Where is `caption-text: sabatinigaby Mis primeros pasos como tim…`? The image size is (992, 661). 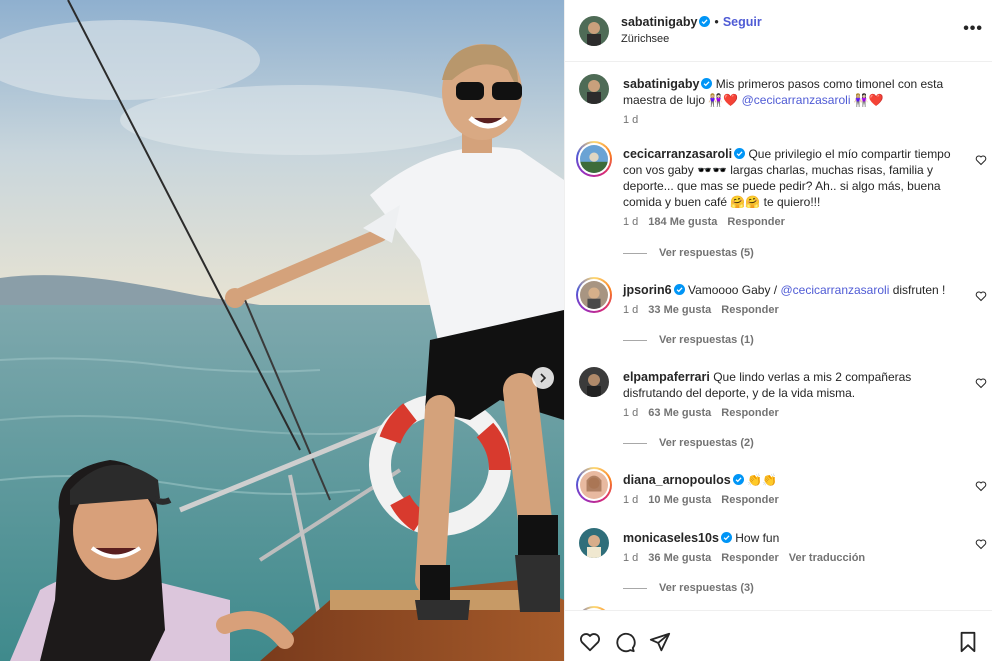 caption-text: sabatinigaby Mis primeros pasos como tim… is located at coordinates (788, 92).